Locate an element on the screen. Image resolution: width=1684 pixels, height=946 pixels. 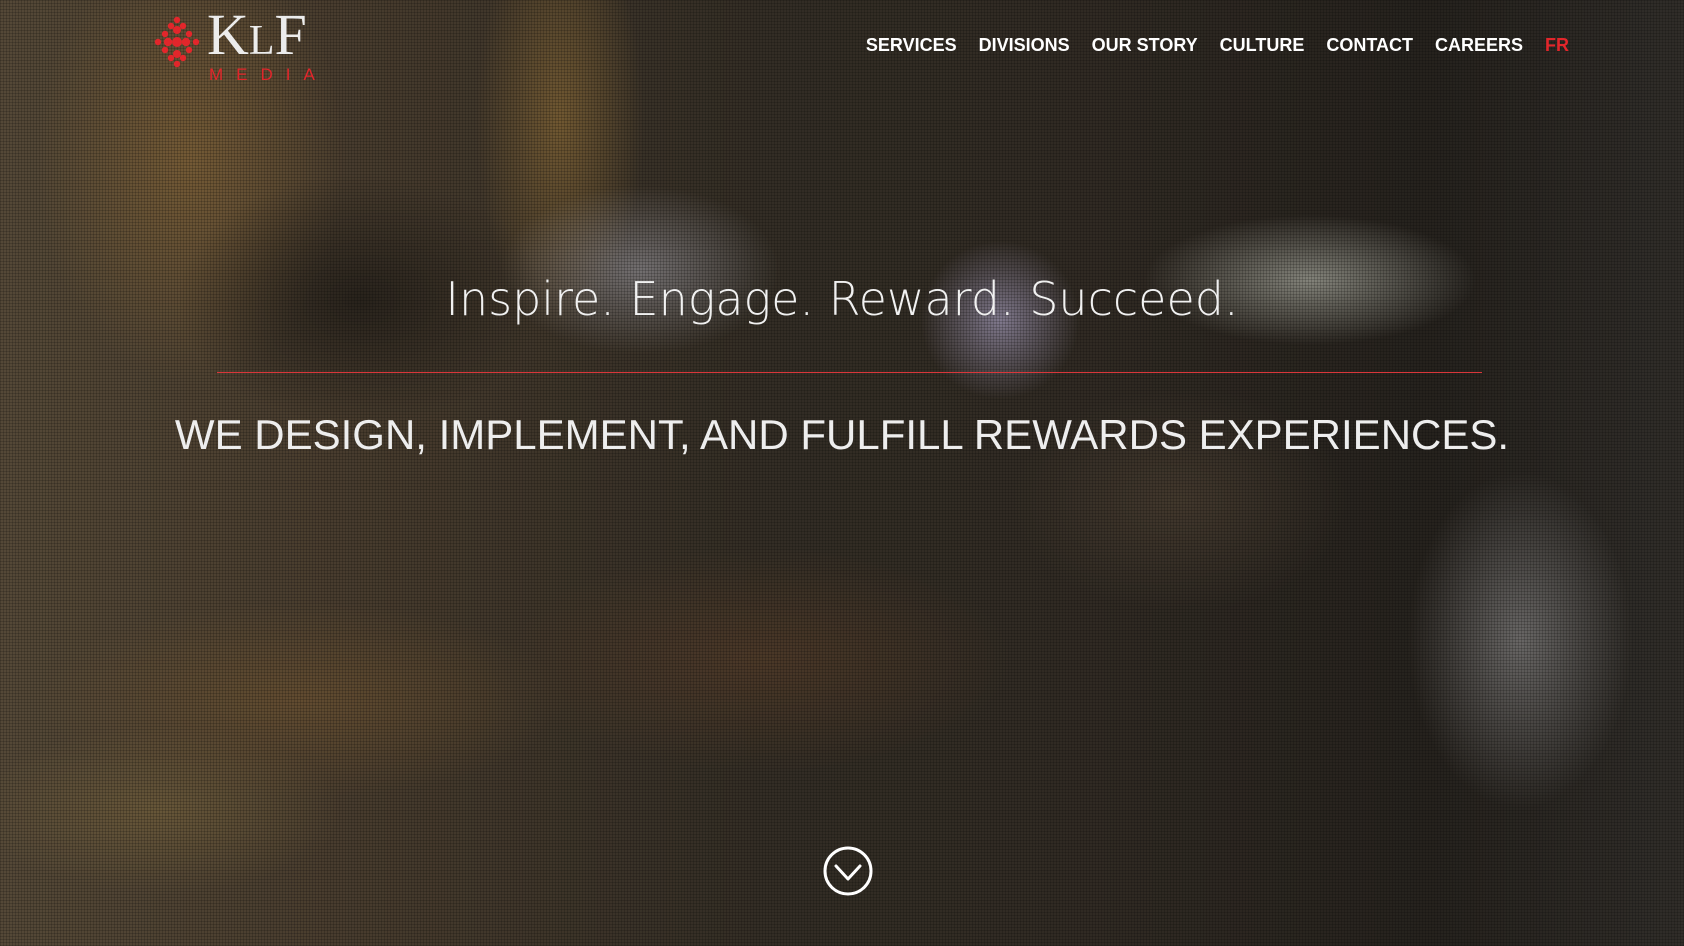
nav-item-contact: CONTACT is located at coordinates (1369, 45).